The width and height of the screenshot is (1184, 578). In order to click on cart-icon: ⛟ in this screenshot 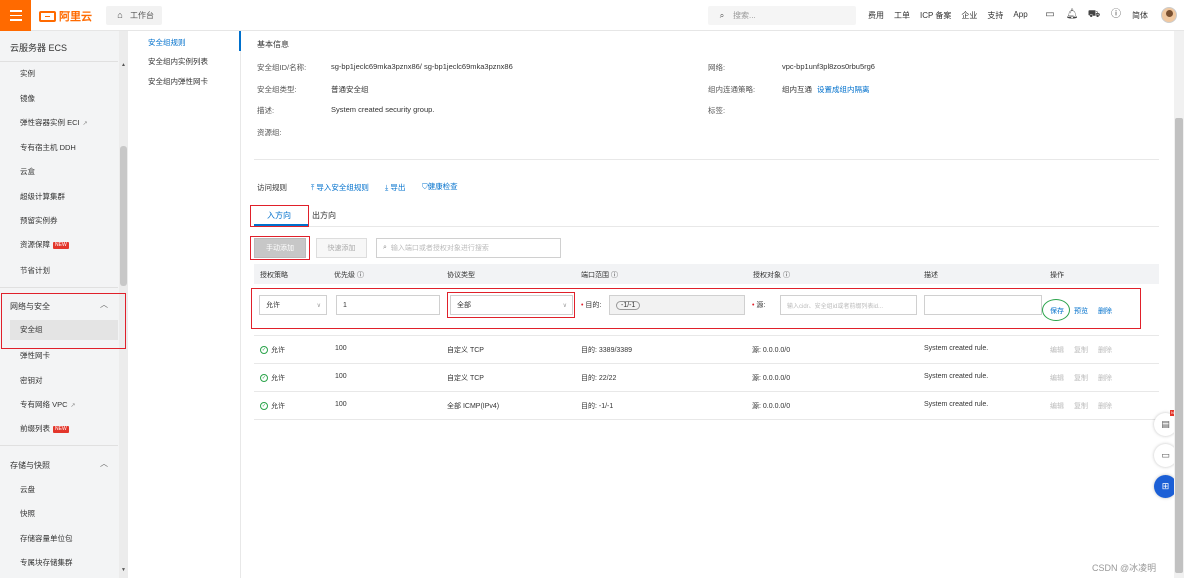, I will do `click(1094, 15)`.